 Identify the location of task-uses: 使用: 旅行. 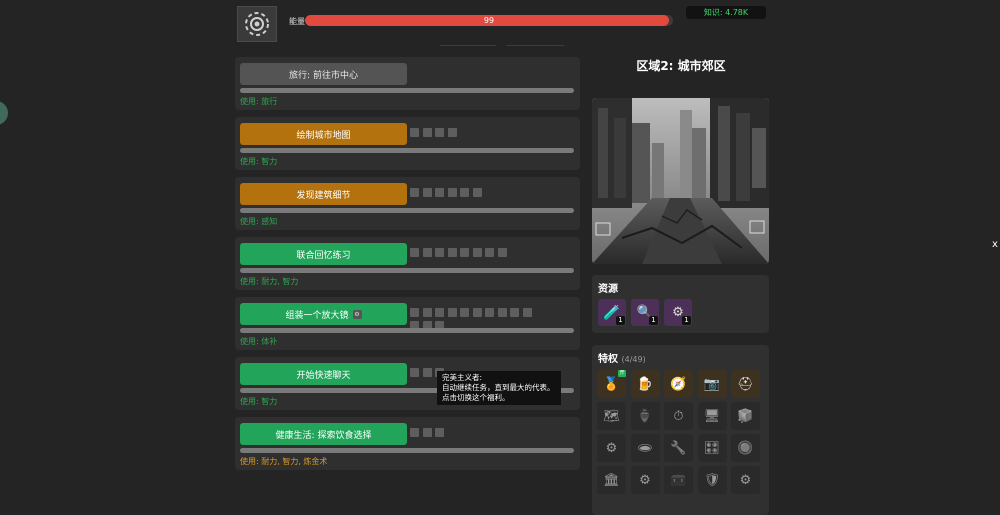
(259, 101).